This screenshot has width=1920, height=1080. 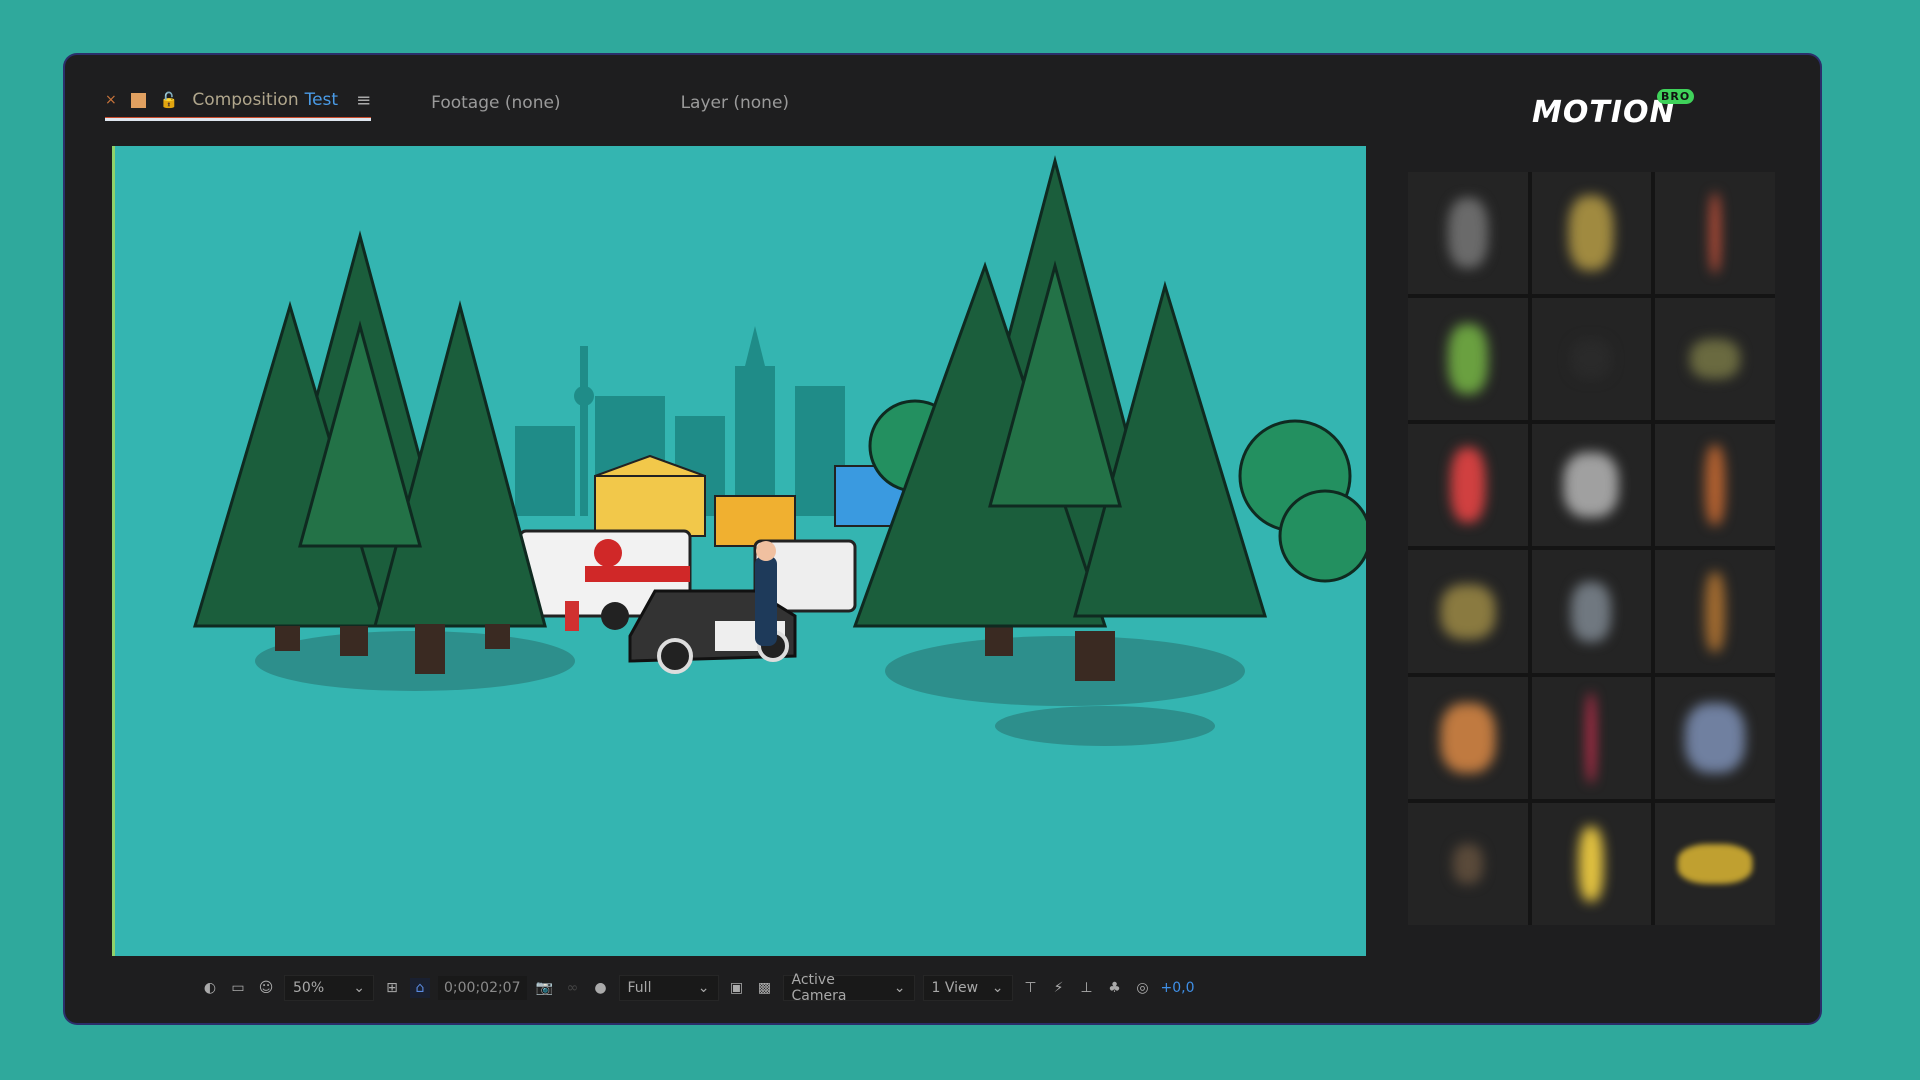 I want to click on resolution-dropdown: Full ⌄, so click(x=668, y=988).